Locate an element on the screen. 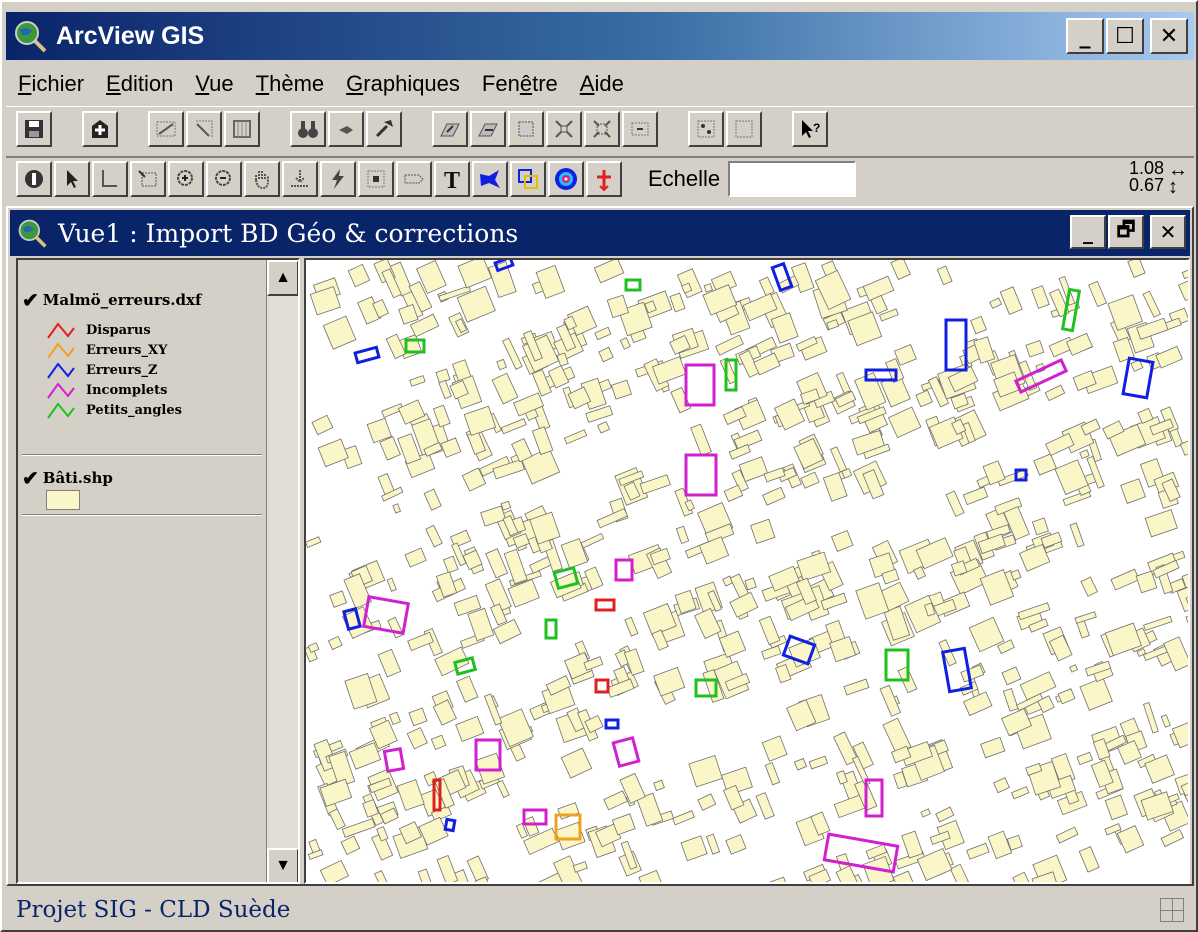 This screenshot has width=1198, height=932. window-grip-icon is located at coordinates (1172, 910).